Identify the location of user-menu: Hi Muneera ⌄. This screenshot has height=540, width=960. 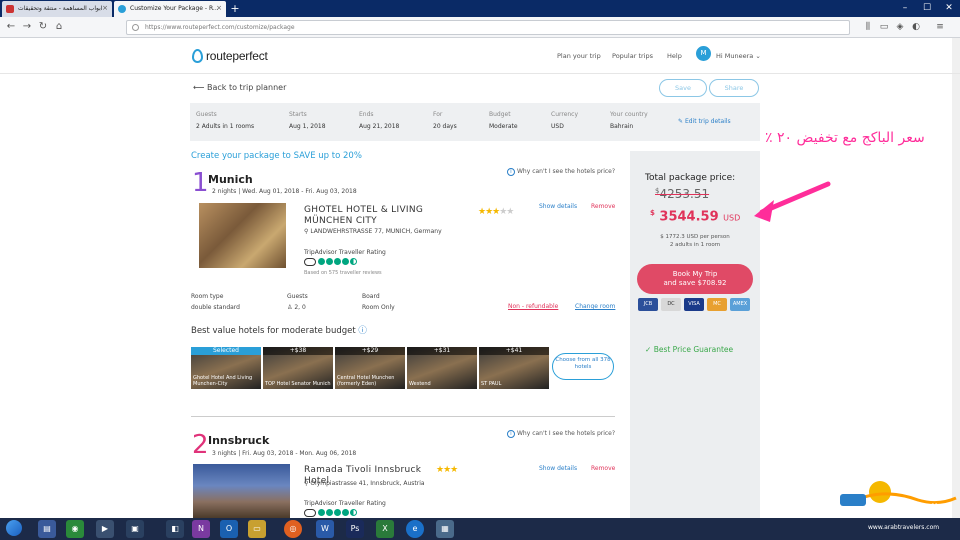
(738, 56).